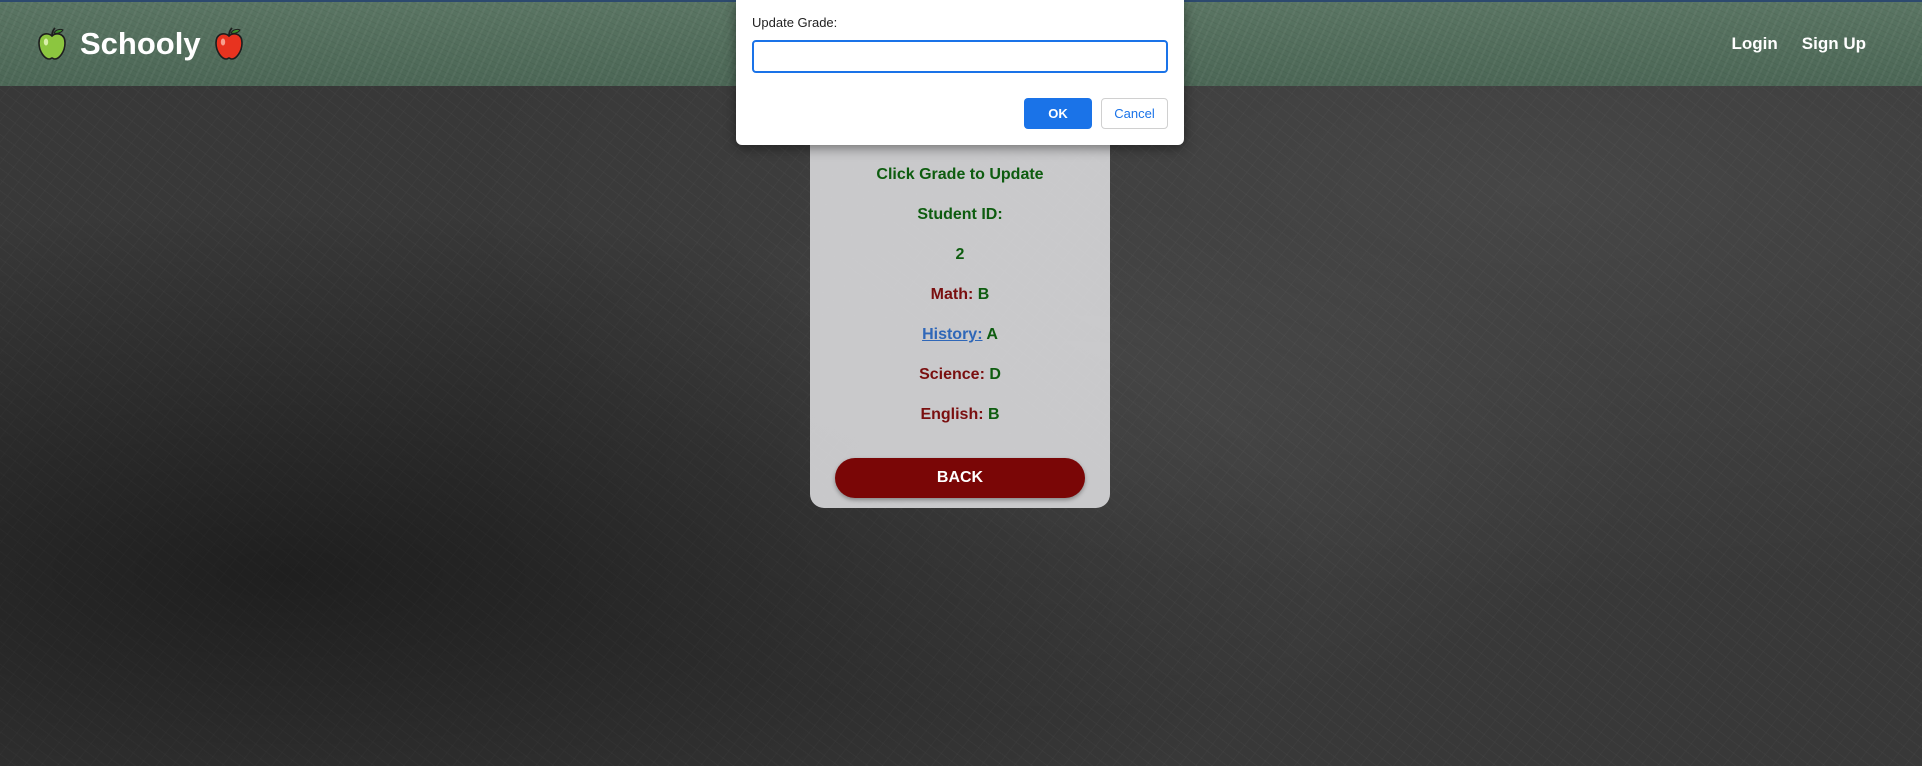 The height and width of the screenshot is (766, 1922). What do you see at coordinates (795, 22) in the screenshot?
I see `dialog-label: Update Grade:` at bounding box center [795, 22].